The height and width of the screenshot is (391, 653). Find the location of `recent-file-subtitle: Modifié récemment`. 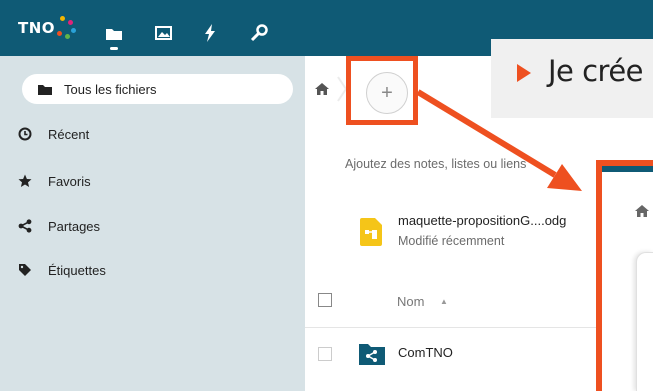

recent-file-subtitle: Modifié récemment is located at coordinates (451, 241).